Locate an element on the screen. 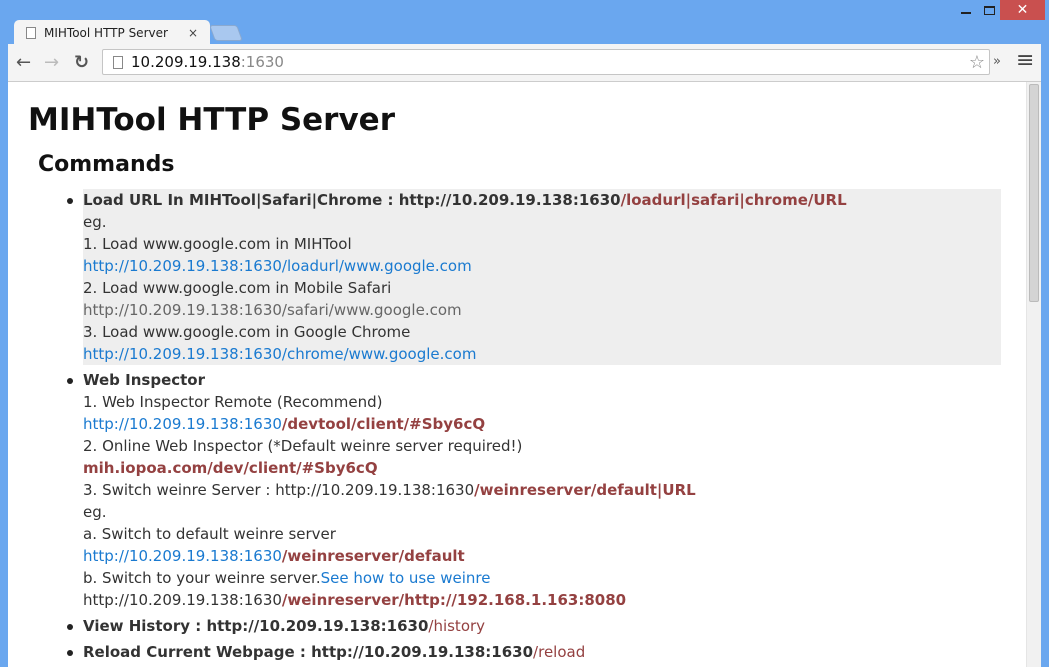 The width and height of the screenshot is (1049, 667). command-path: /reload is located at coordinates (559, 652).